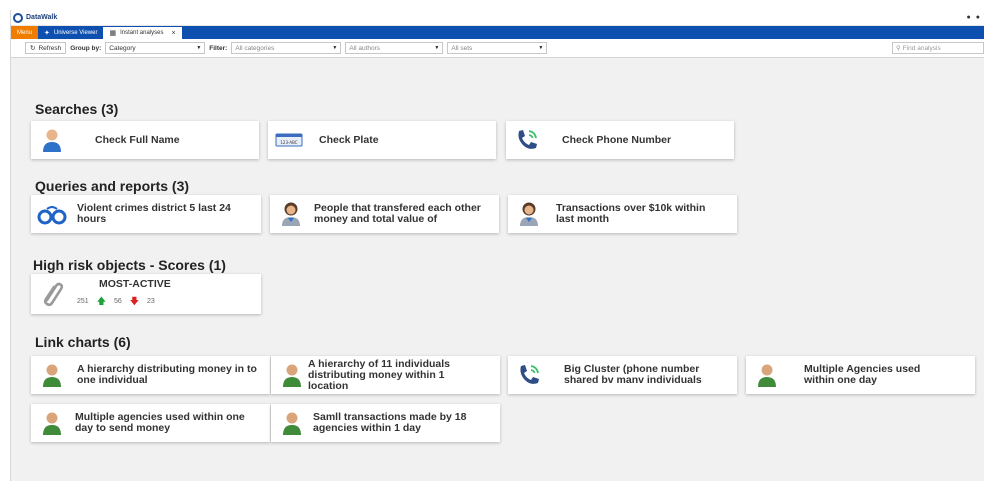  What do you see at coordinates (112, 186) in the screenshot?
I see `section-title-queries: Queries and reports (3)` at bounding box center [112, 186].